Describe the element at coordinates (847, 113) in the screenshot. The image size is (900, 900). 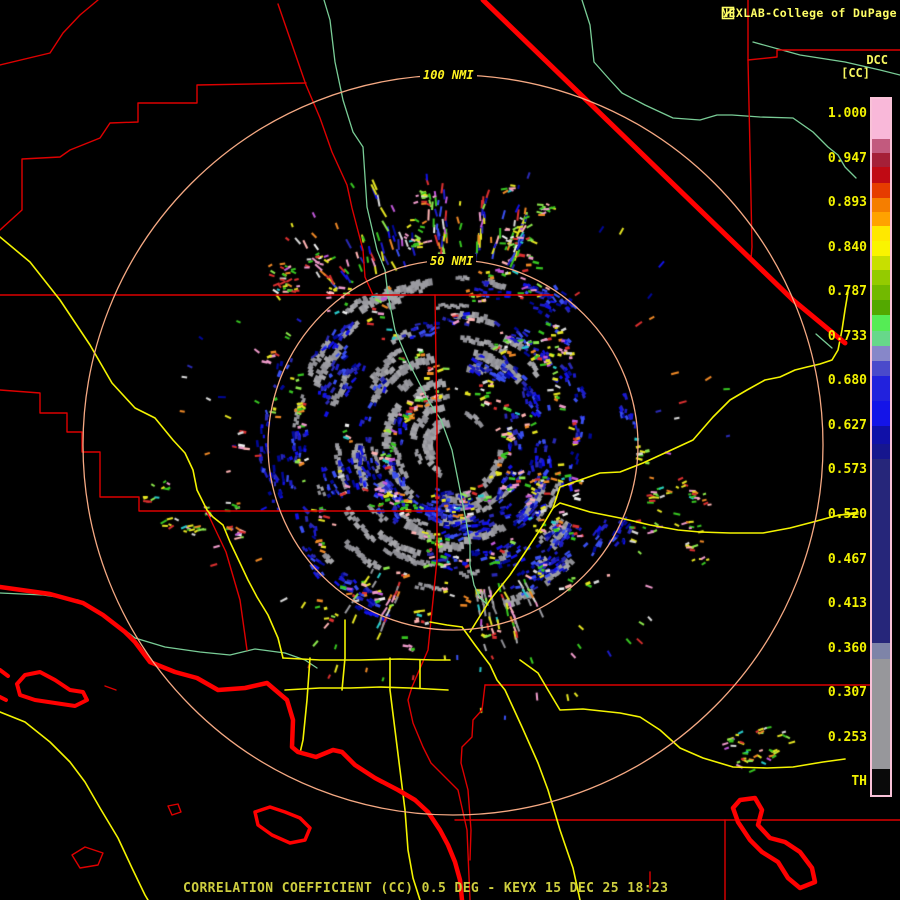
I see `scale-tick-label: 1.000` at that location.